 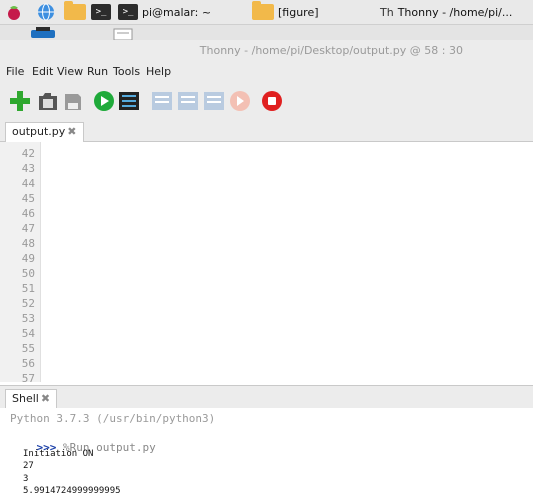 What do you see at coordinates (97, 71) in the screenshot?
I see `menu-run: Run` at bounding box center [97, 71].